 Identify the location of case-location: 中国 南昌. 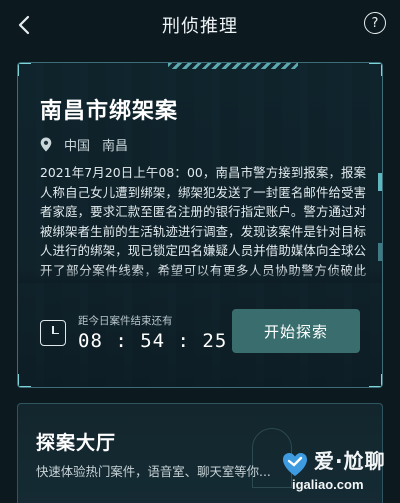
(84, 144).